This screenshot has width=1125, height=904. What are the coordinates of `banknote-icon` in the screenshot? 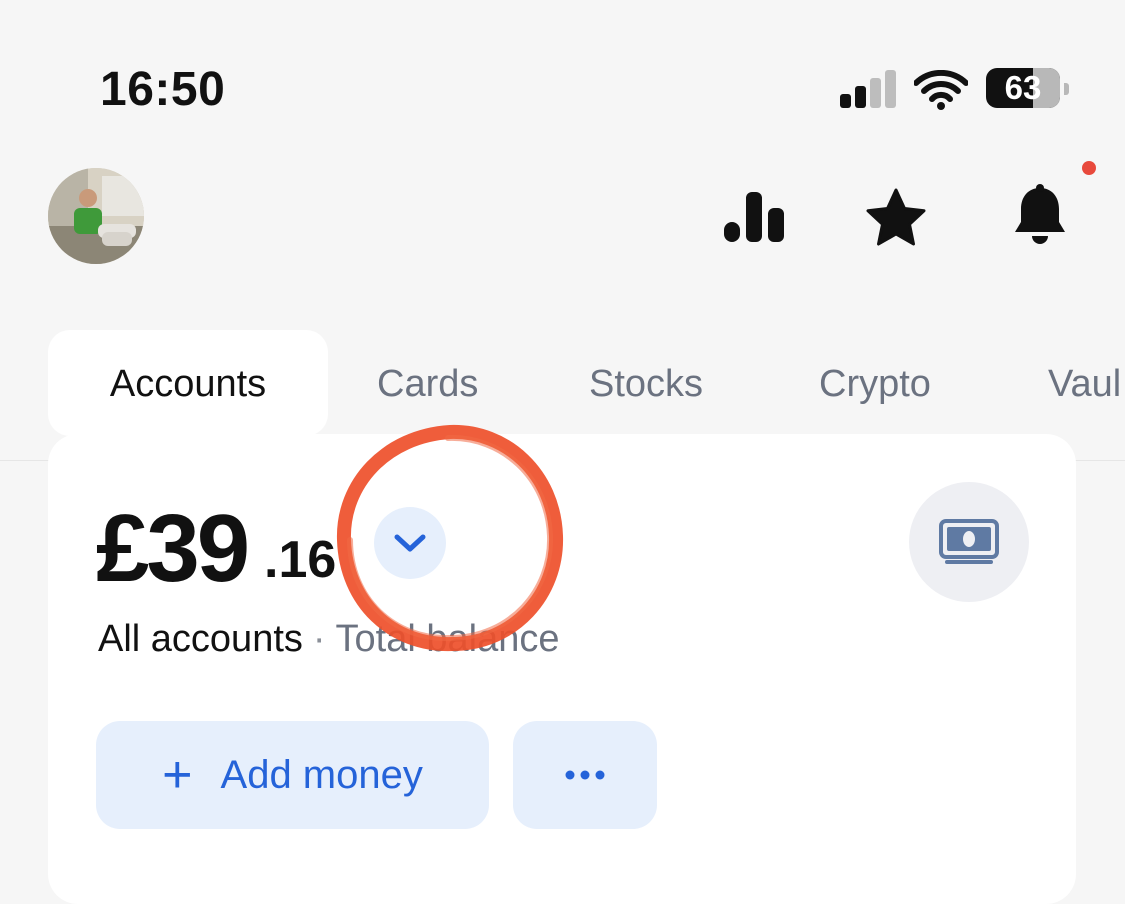 It's located at (969, 541).